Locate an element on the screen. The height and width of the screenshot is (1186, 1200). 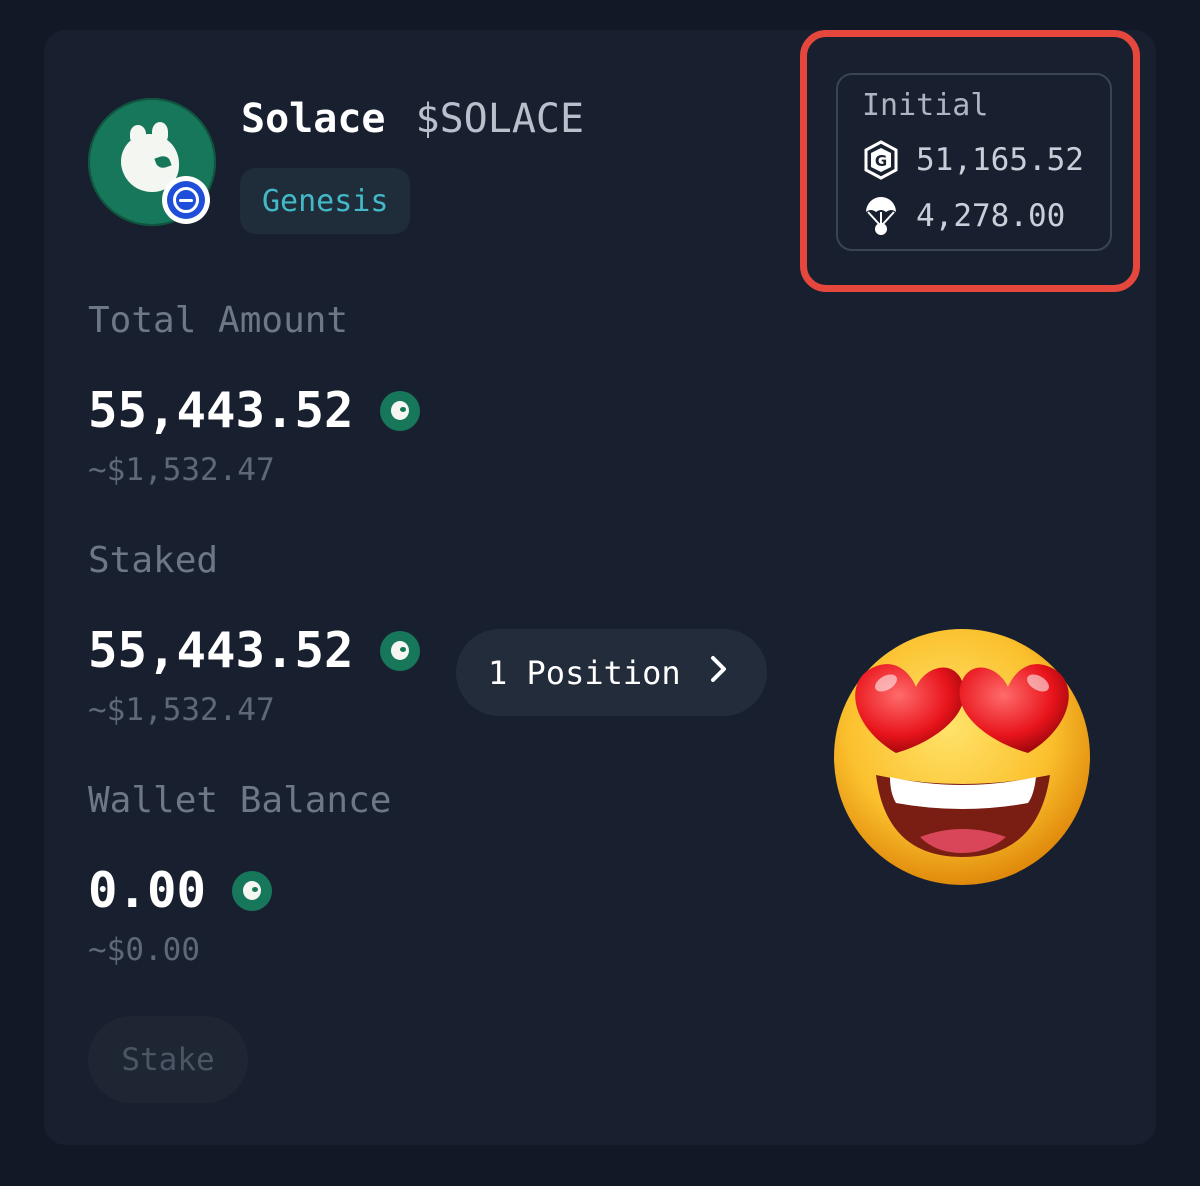
wallet-balance-row: 0.00 is located at coordinates (180, 890).